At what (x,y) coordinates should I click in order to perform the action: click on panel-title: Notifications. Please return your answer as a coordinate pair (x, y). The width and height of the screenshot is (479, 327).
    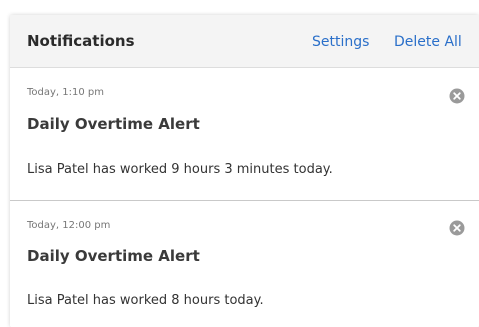
    Looking at the image, I should click on (81, 41).